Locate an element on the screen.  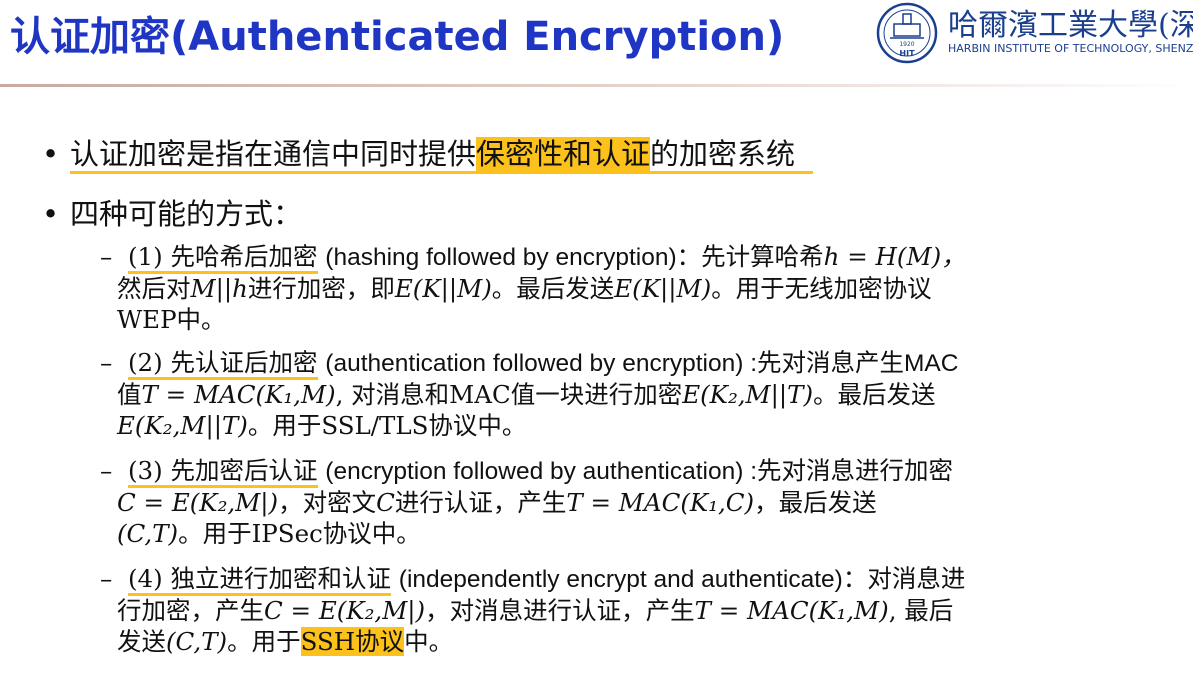
method-label: (4) 独立进行加密和认证 is located at coordinates (259, 580).